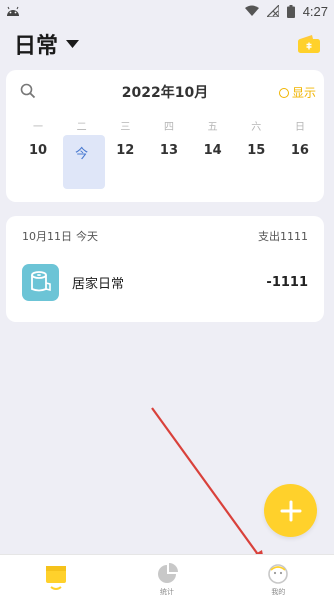 The width and height of the screenshot is (334, 600). What do you see at coordinates (125, 127) in the screenshot?
I see `weekday-label: 三` at bounding box center [125, 127].